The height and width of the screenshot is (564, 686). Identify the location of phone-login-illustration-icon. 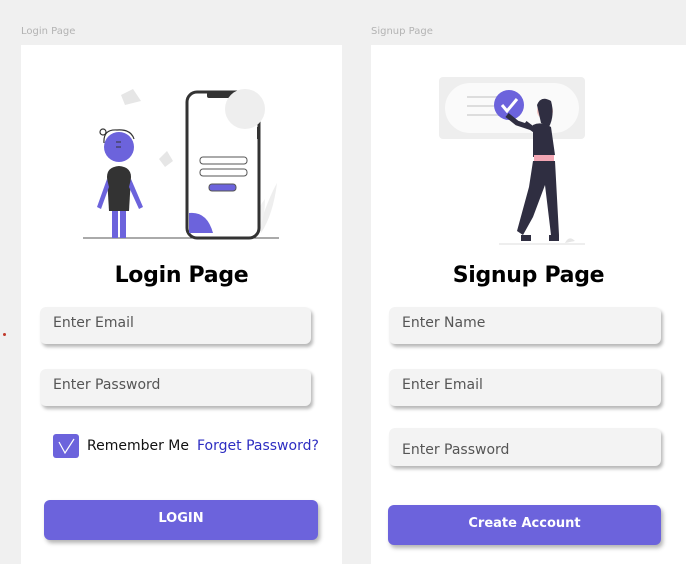
(181, 164).